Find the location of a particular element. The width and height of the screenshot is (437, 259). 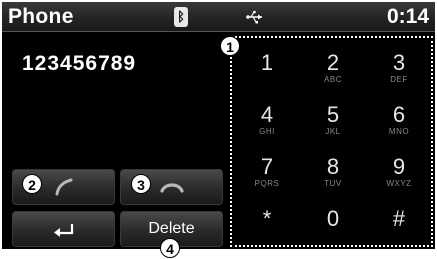

bluetooth-icon: ᛒ is located at coordinates (181, 17).